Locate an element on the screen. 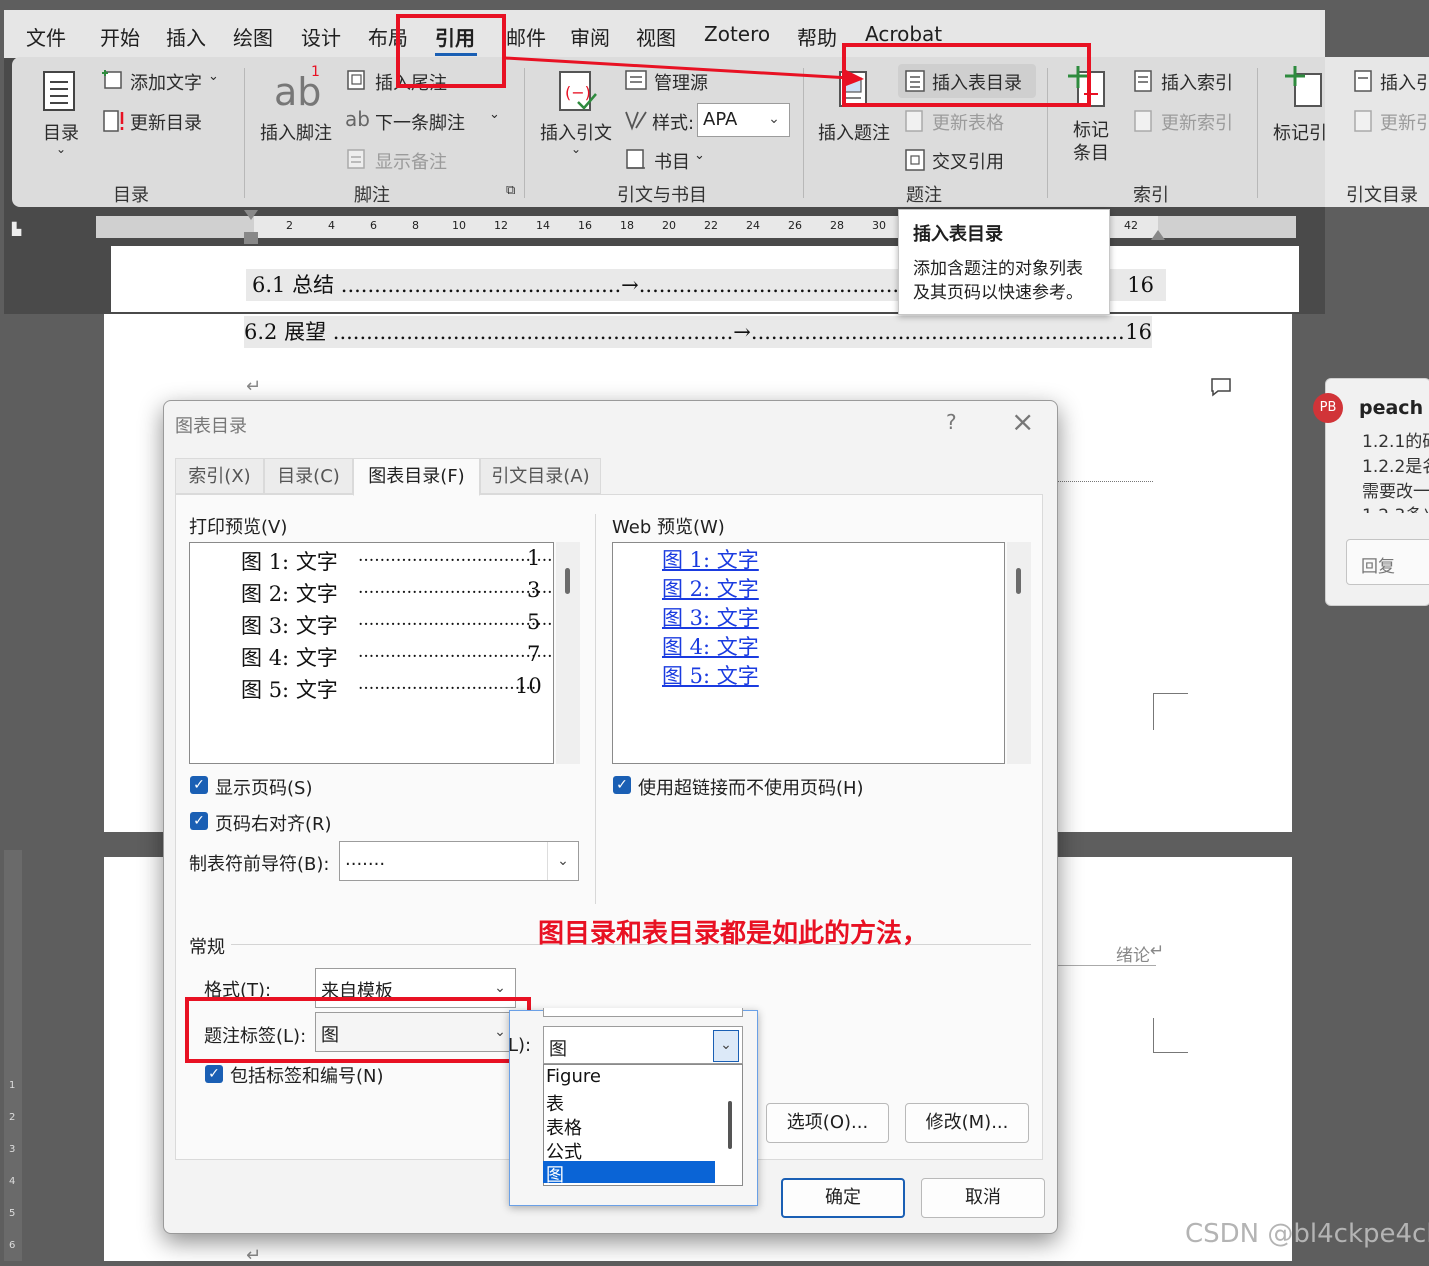 This screenshot has width=1429, height=1266. tab-index: 索引(X) is located at coordinates (219, 476).